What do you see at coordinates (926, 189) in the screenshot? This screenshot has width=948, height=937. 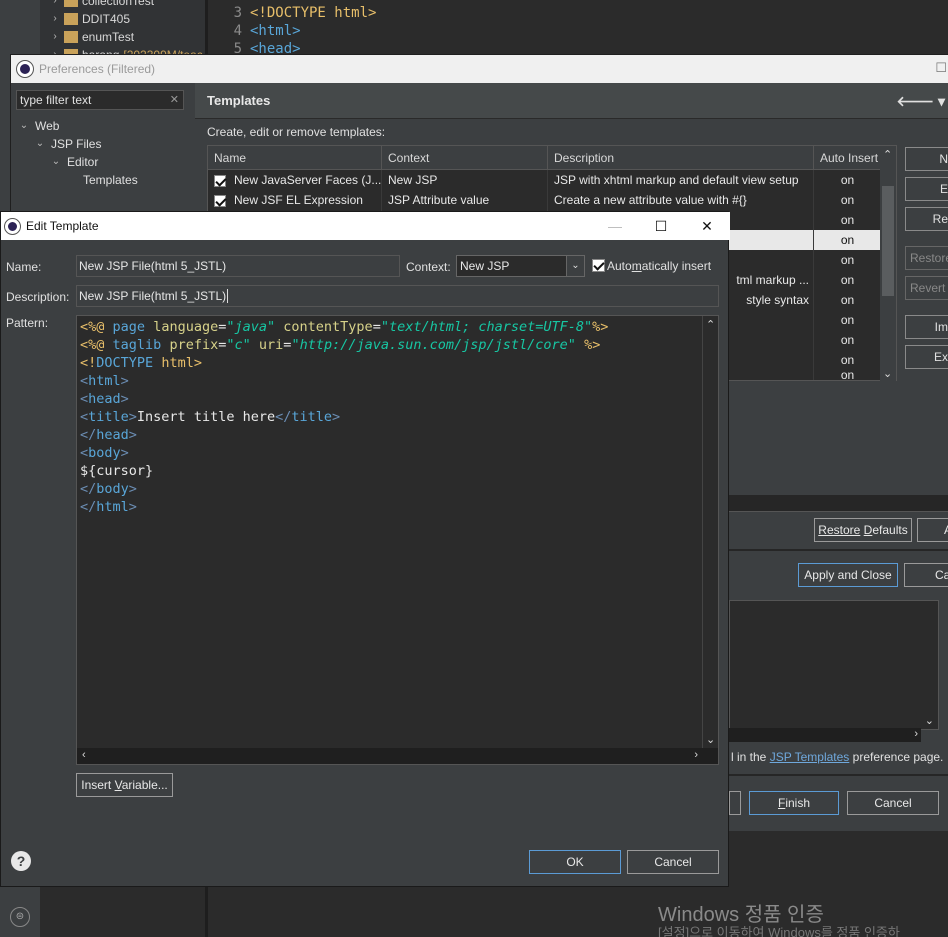 I see `edit-button: E` at bounding box center [926, 189].